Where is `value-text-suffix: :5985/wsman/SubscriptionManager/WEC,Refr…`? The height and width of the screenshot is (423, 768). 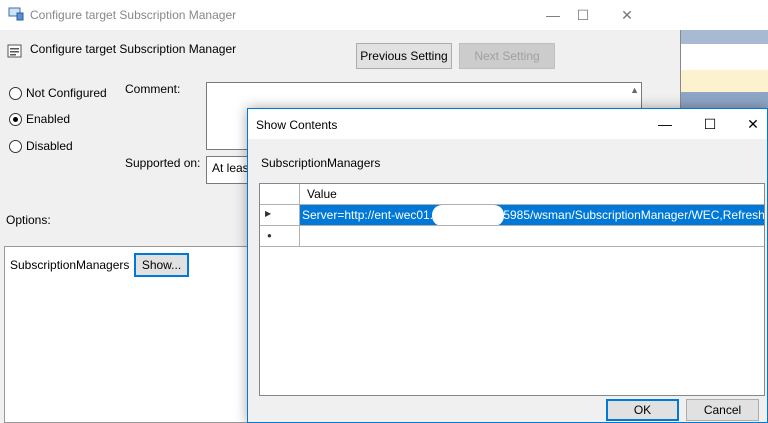
value-text-suffix: :5985/wsman/SubscriptionManager/WEC,Refr… is located at coordinates (632, 215).